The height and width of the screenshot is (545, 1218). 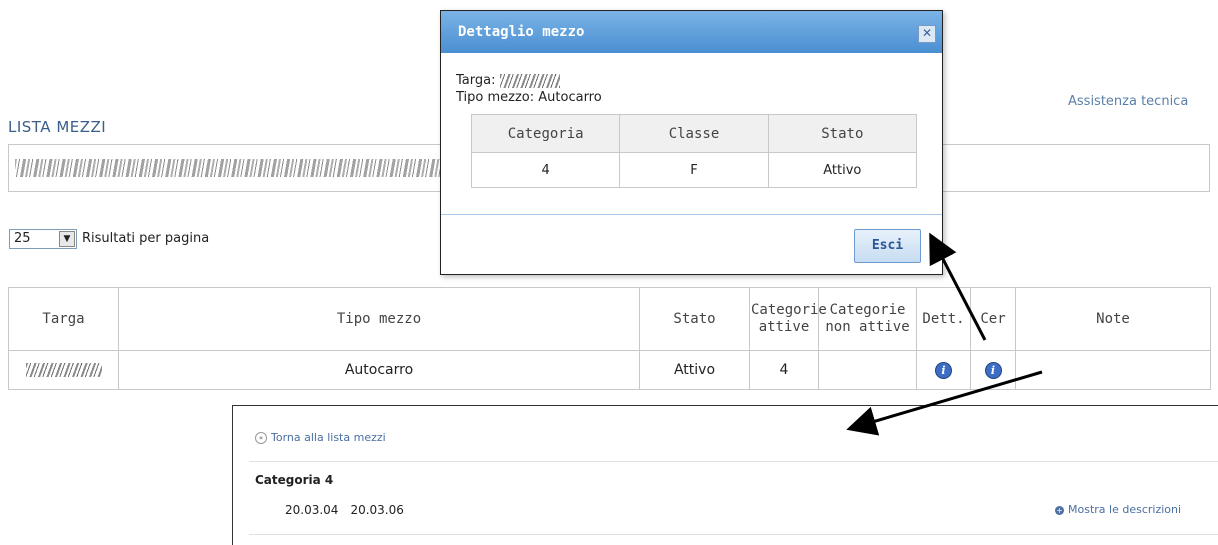 I want to click on annotation-arrows, so click(x=944, y=334).